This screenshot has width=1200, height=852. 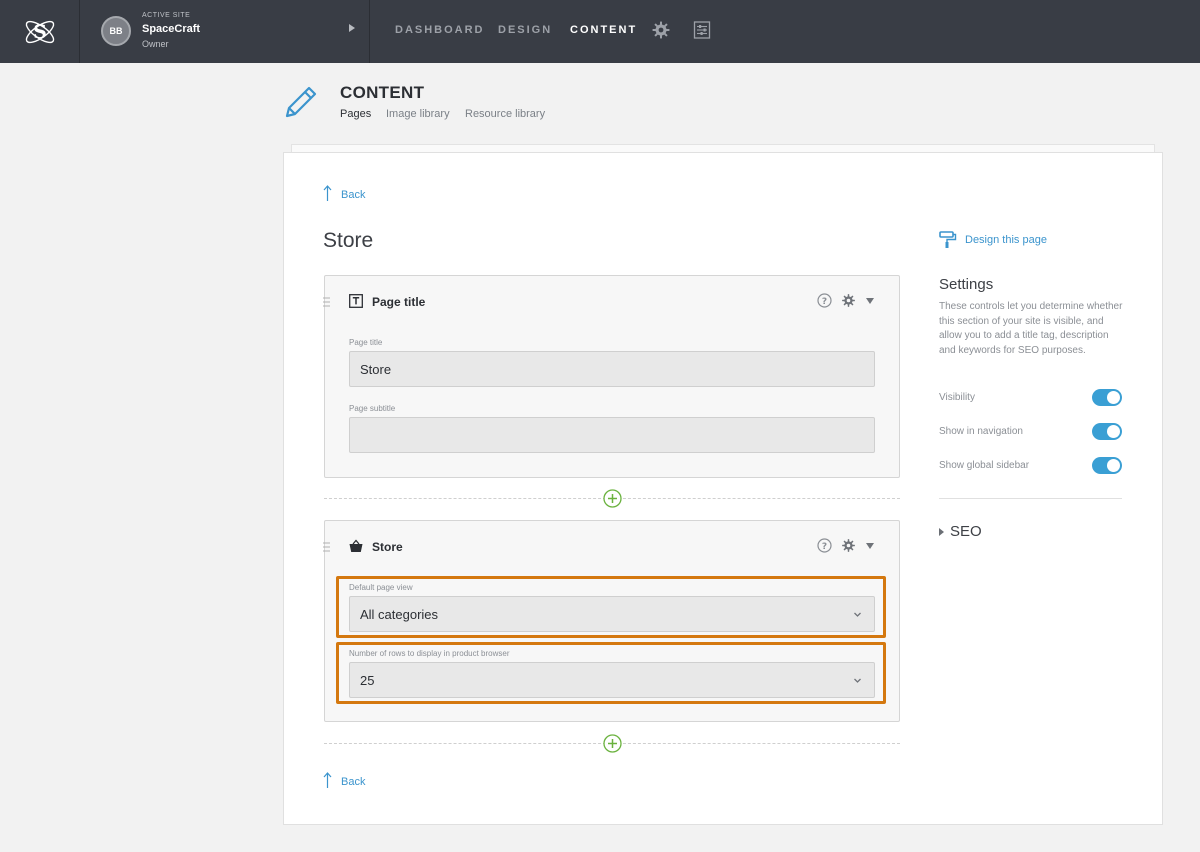 What do you see at coordinates (348, 240) in the screenshot?
I see `page-title: Store` at bounding box center [348, 240].